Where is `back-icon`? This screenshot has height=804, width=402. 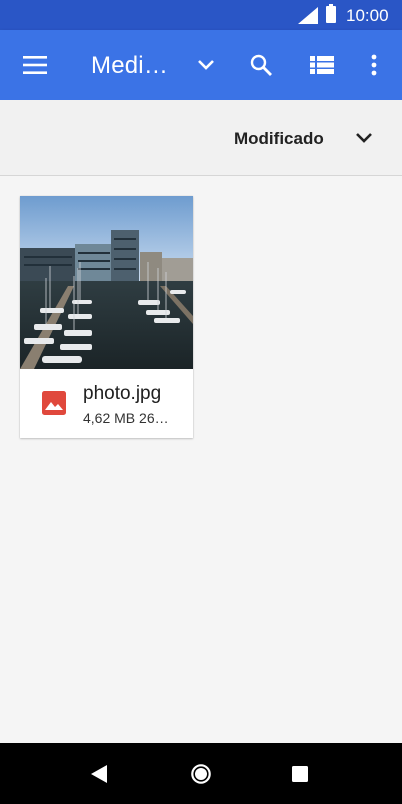 back-icon is located at coordinates (99, 774).